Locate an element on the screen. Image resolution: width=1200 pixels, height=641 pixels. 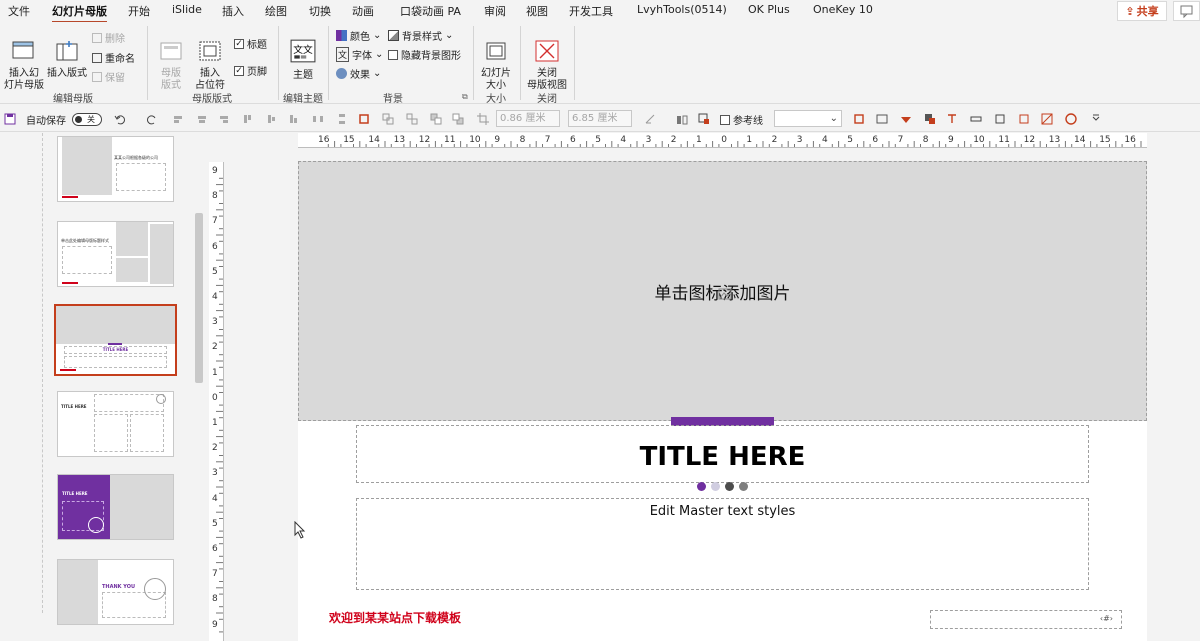
slide-thumbnail: 某某公司根据各级的公司 is located at coordinates (115, 169).